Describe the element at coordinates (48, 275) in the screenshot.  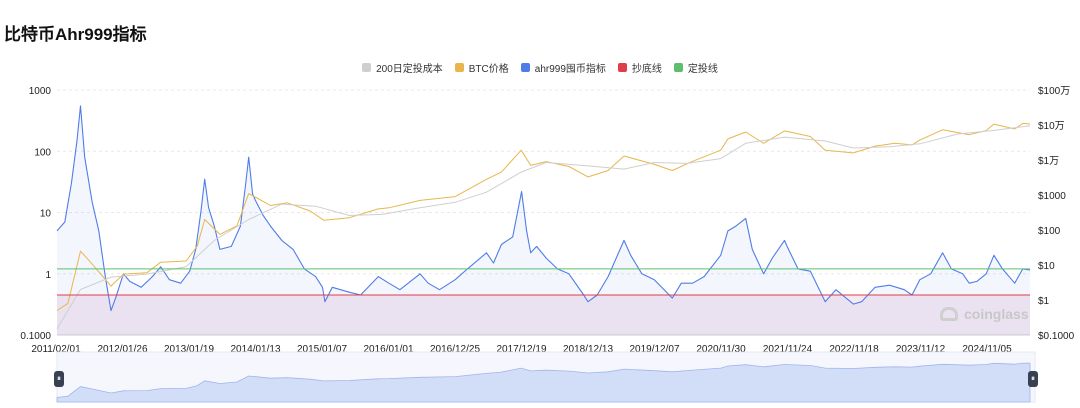
I see `left-tick-label: 1` at that location.